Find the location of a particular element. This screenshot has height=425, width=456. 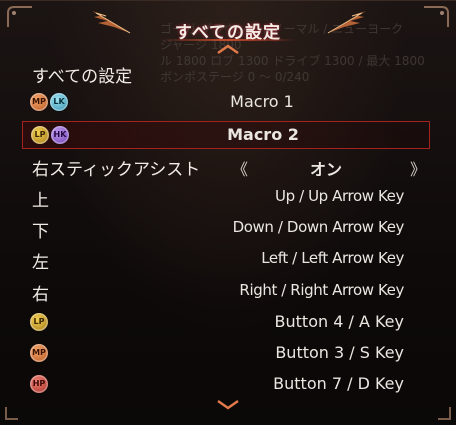

button-badges: LP HK is located at coordinates (51, 136).